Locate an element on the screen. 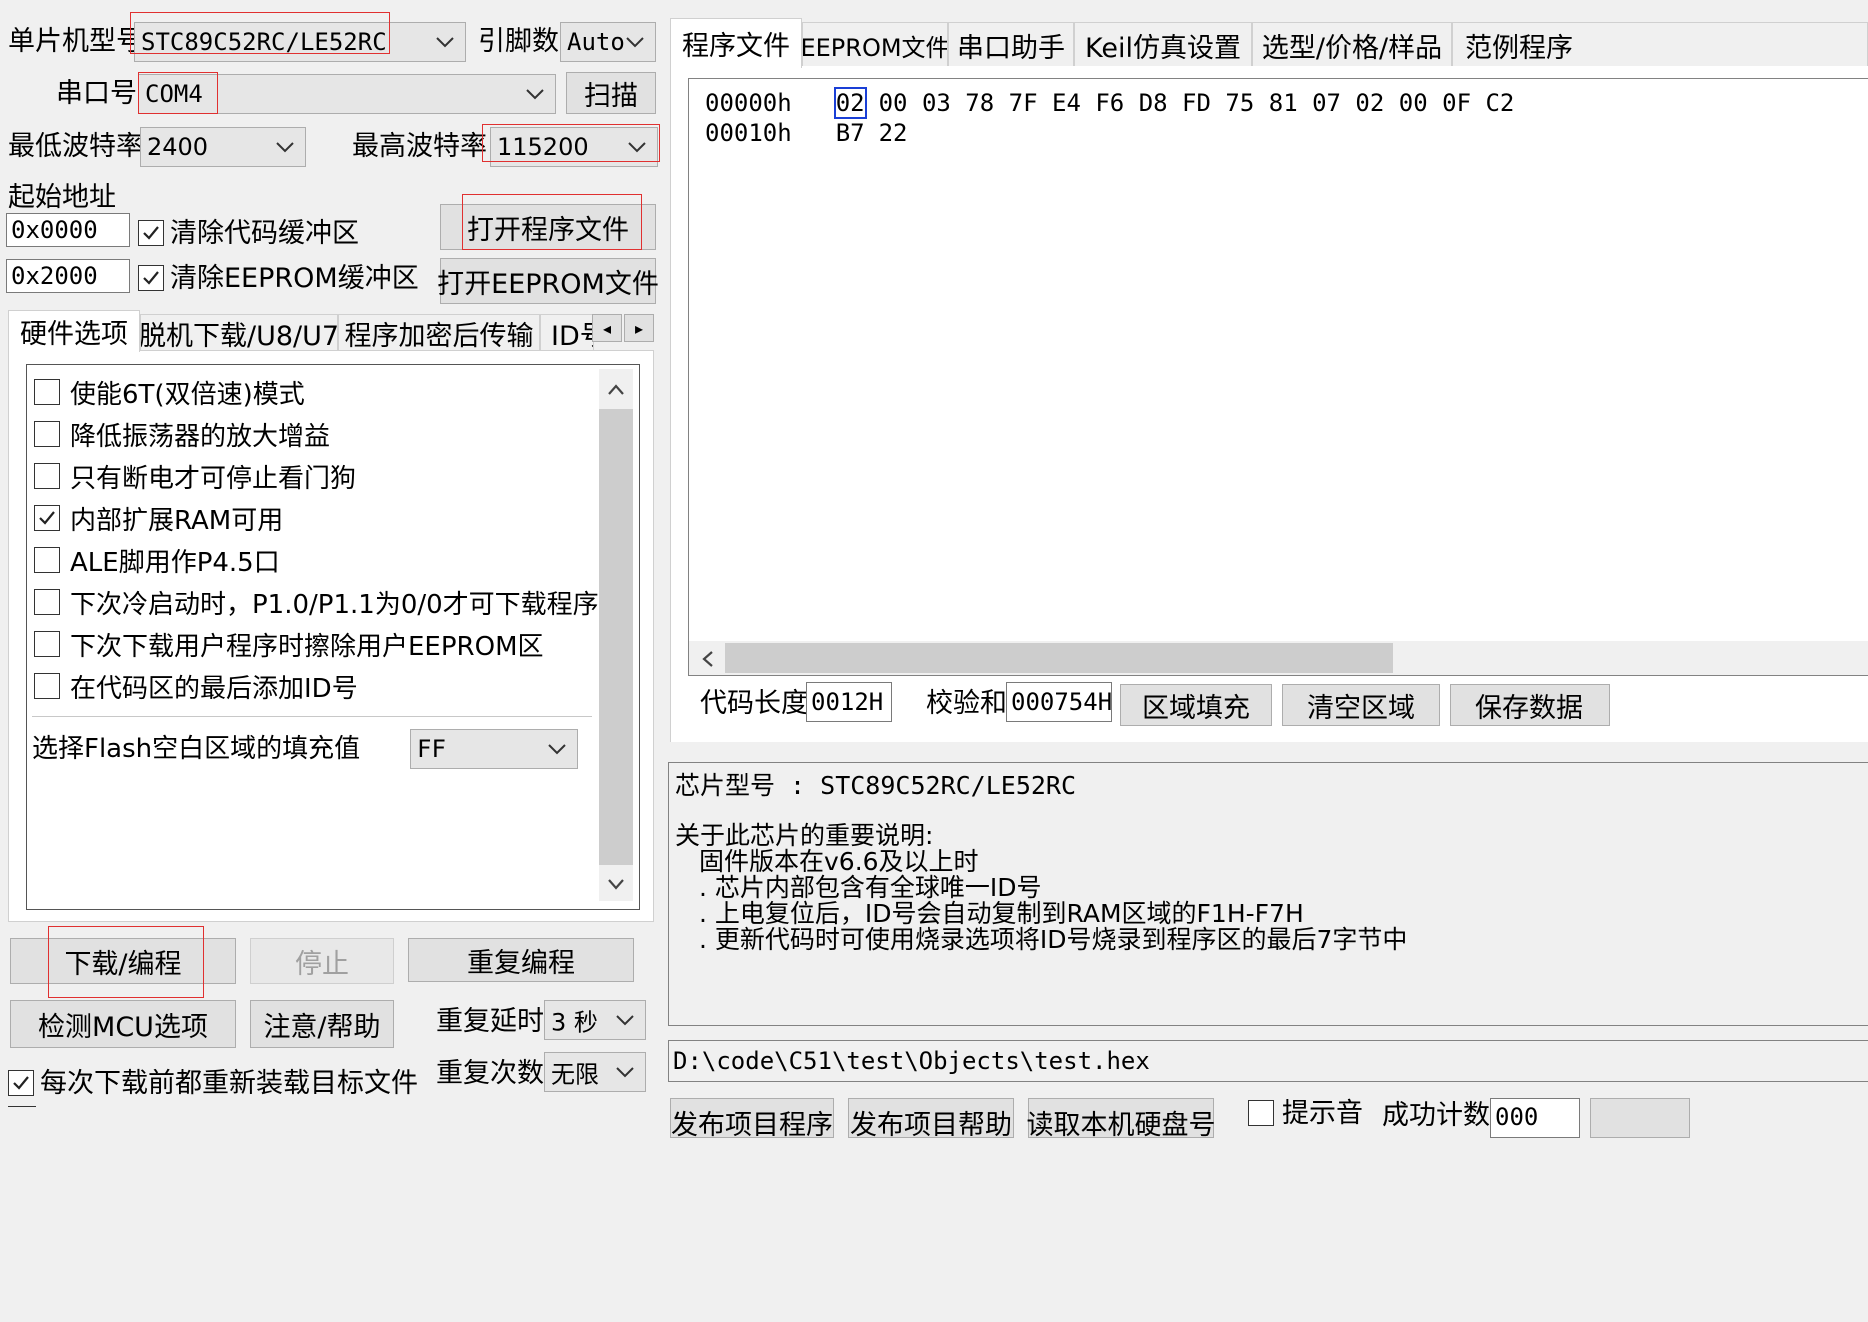  tab-hardware-options: 硬件选项 is located at coordinates (74, 331).